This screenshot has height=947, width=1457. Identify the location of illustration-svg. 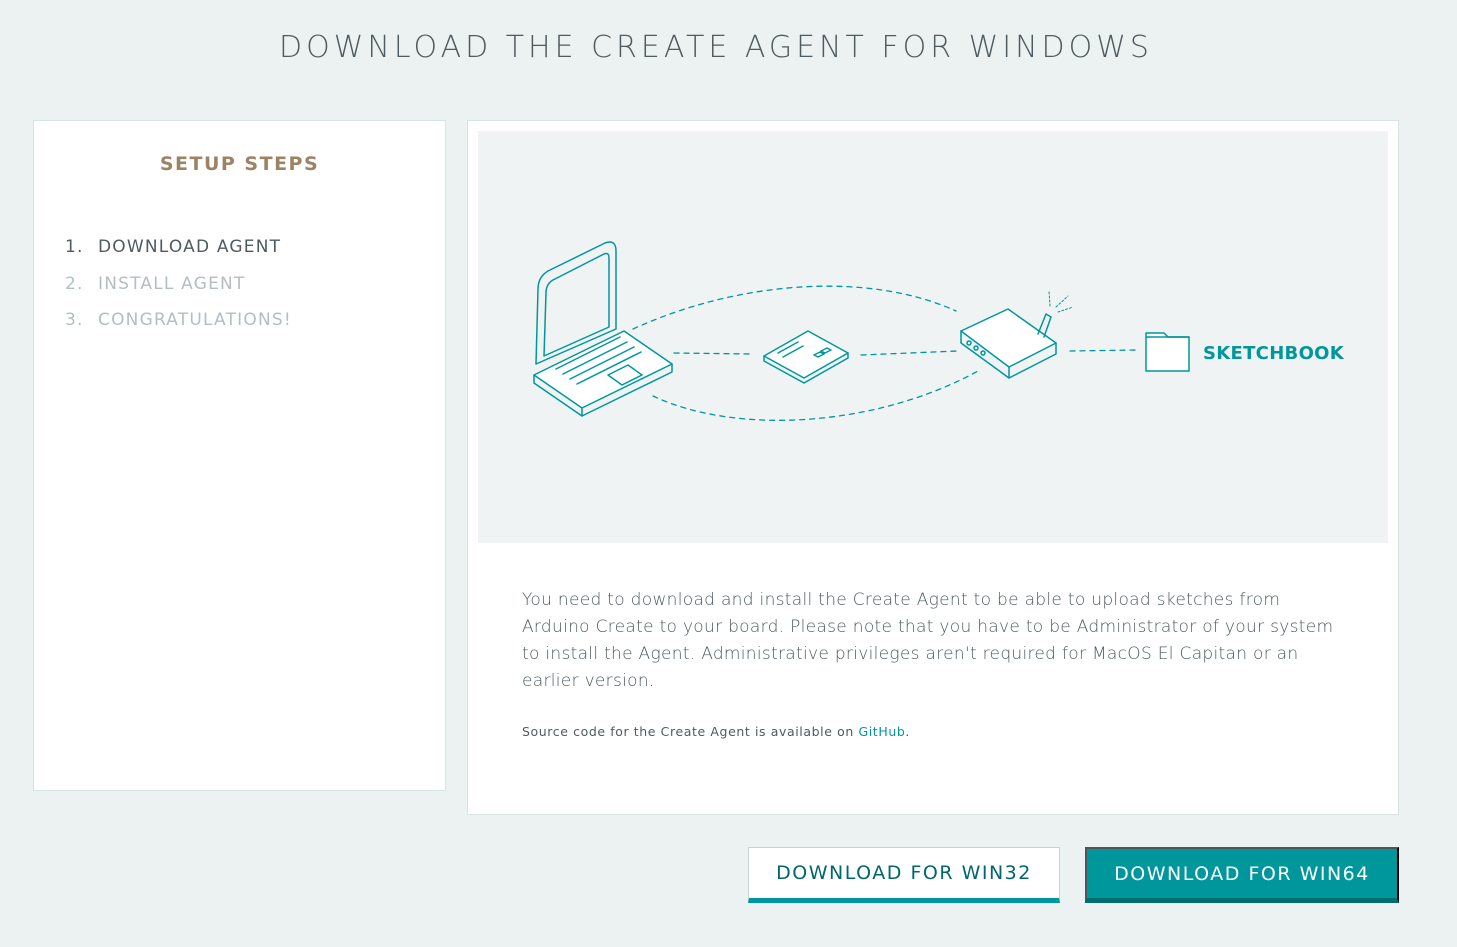
(861, 331).